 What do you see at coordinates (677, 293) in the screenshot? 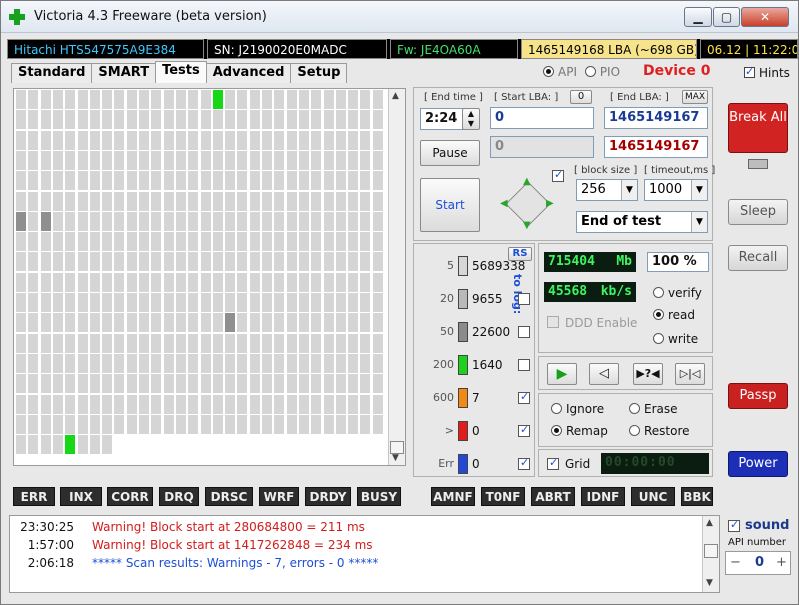
I see `verify-radio: verify` at bounding box center [677, 293].